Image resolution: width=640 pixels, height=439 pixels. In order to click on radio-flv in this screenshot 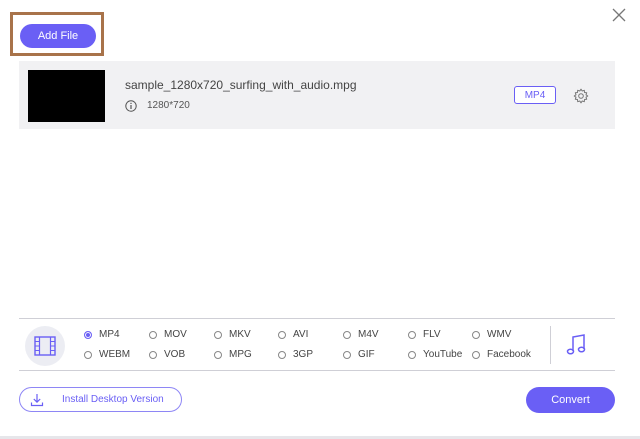, I will do `click(412, 334)`.